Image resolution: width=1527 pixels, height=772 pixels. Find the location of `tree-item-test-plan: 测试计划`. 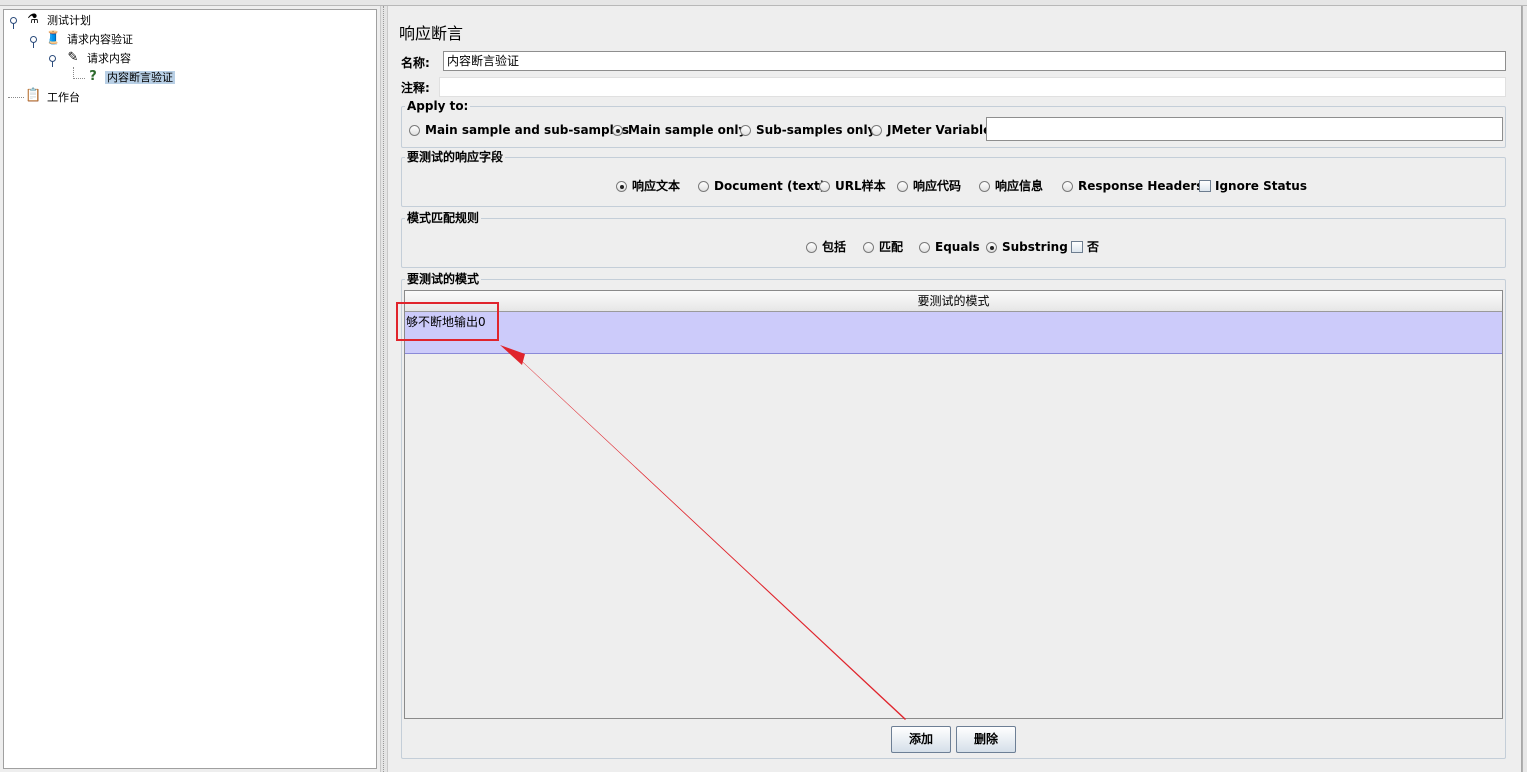

tree-item-test-plan: 测试计划 is located at coordinates (69, 20).